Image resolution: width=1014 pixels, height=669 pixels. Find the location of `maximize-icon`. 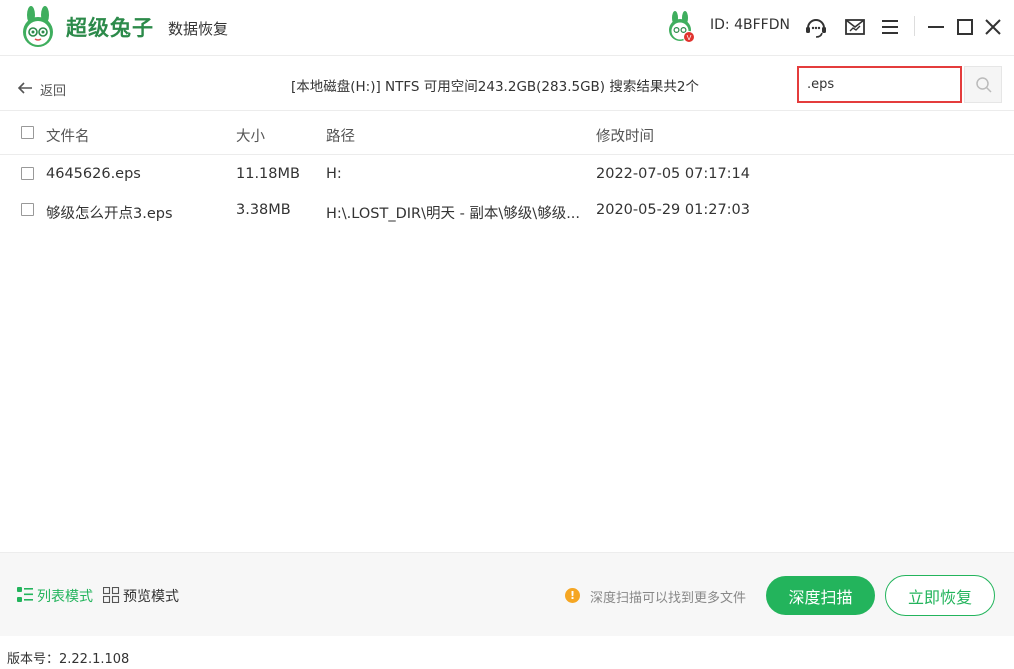

maximize-icon is located at coordinates (965, 27).